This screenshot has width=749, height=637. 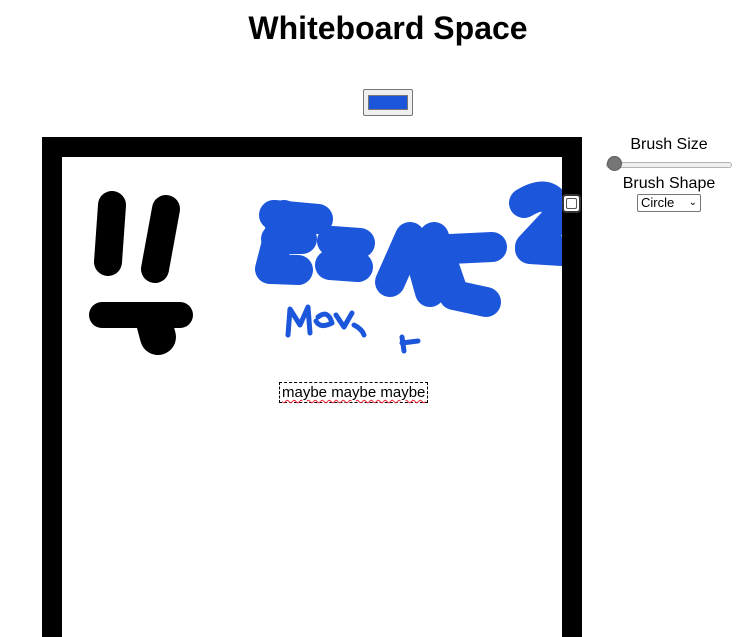 I want to click on brush-shape-select: Circle ⌄, so click(x=669, y=203).